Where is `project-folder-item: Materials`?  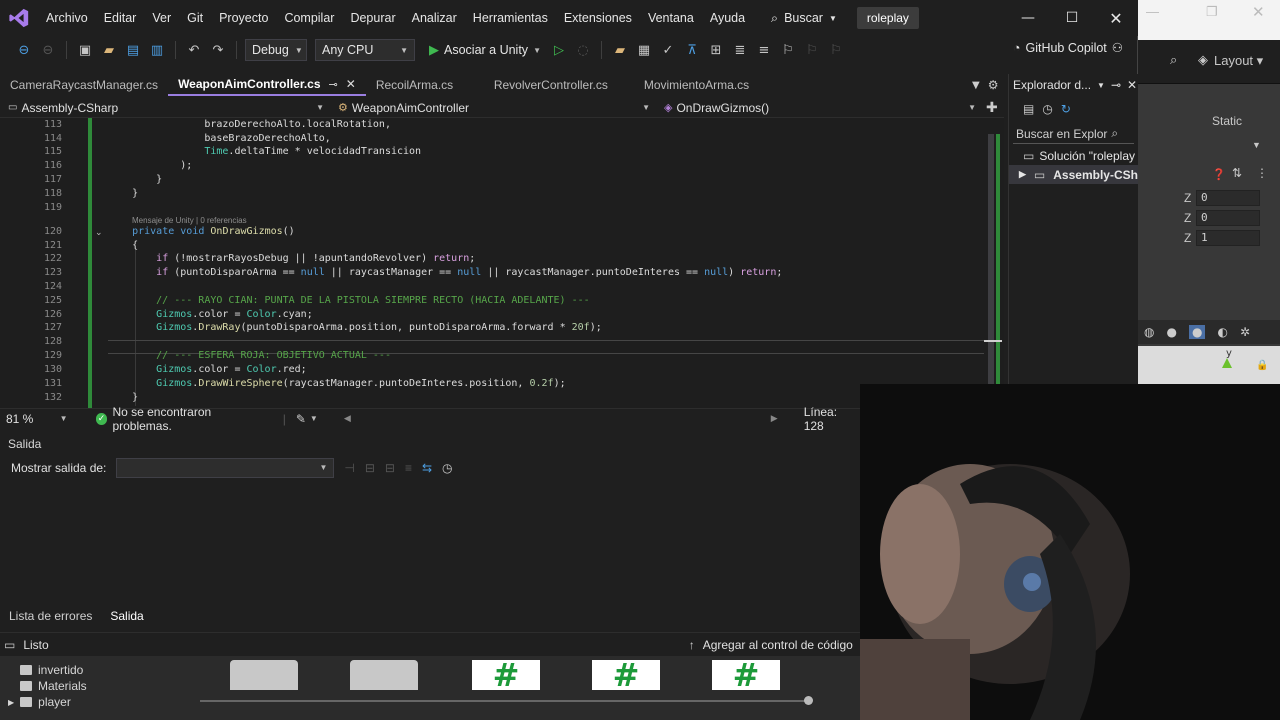 project-folder-item: Materials is located at coordinates (53, 686).